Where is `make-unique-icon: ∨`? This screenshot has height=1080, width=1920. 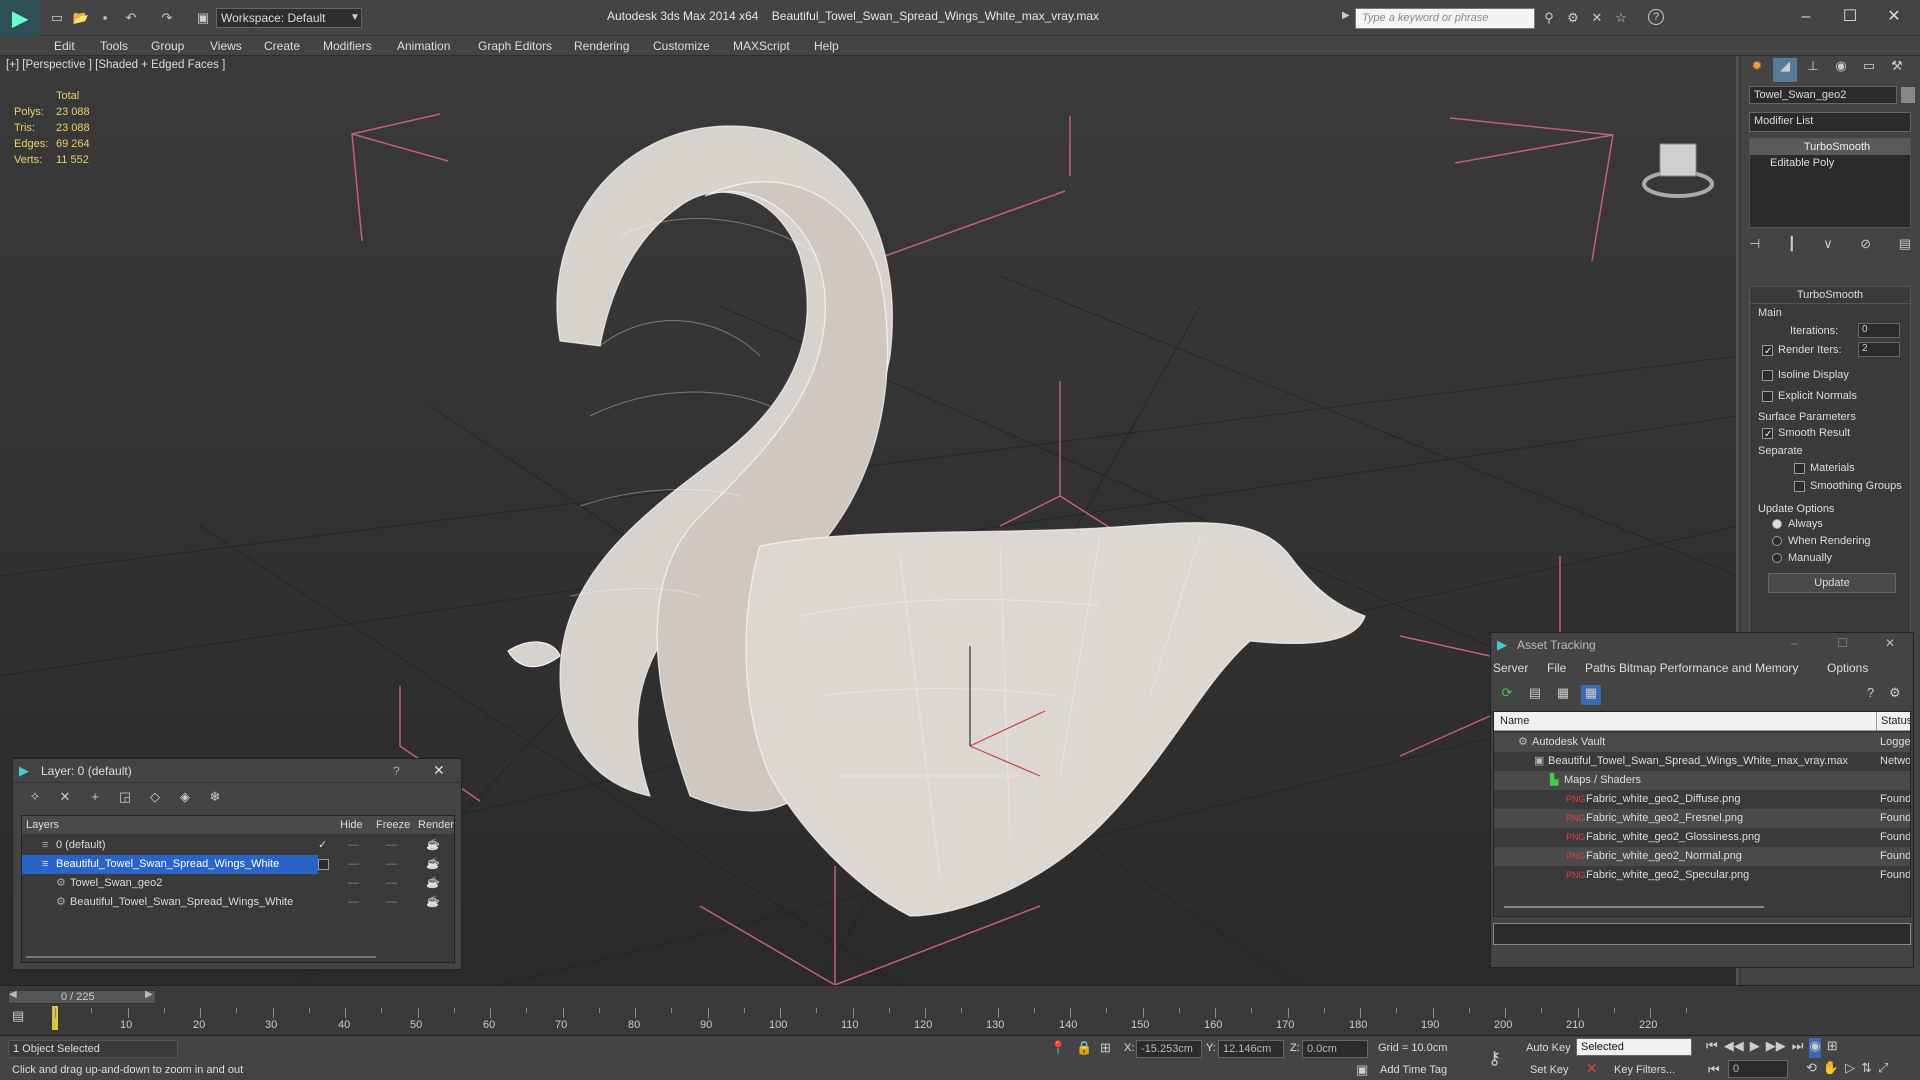 make-unique-icon: ∨ is located at coordinates (1828, 246).